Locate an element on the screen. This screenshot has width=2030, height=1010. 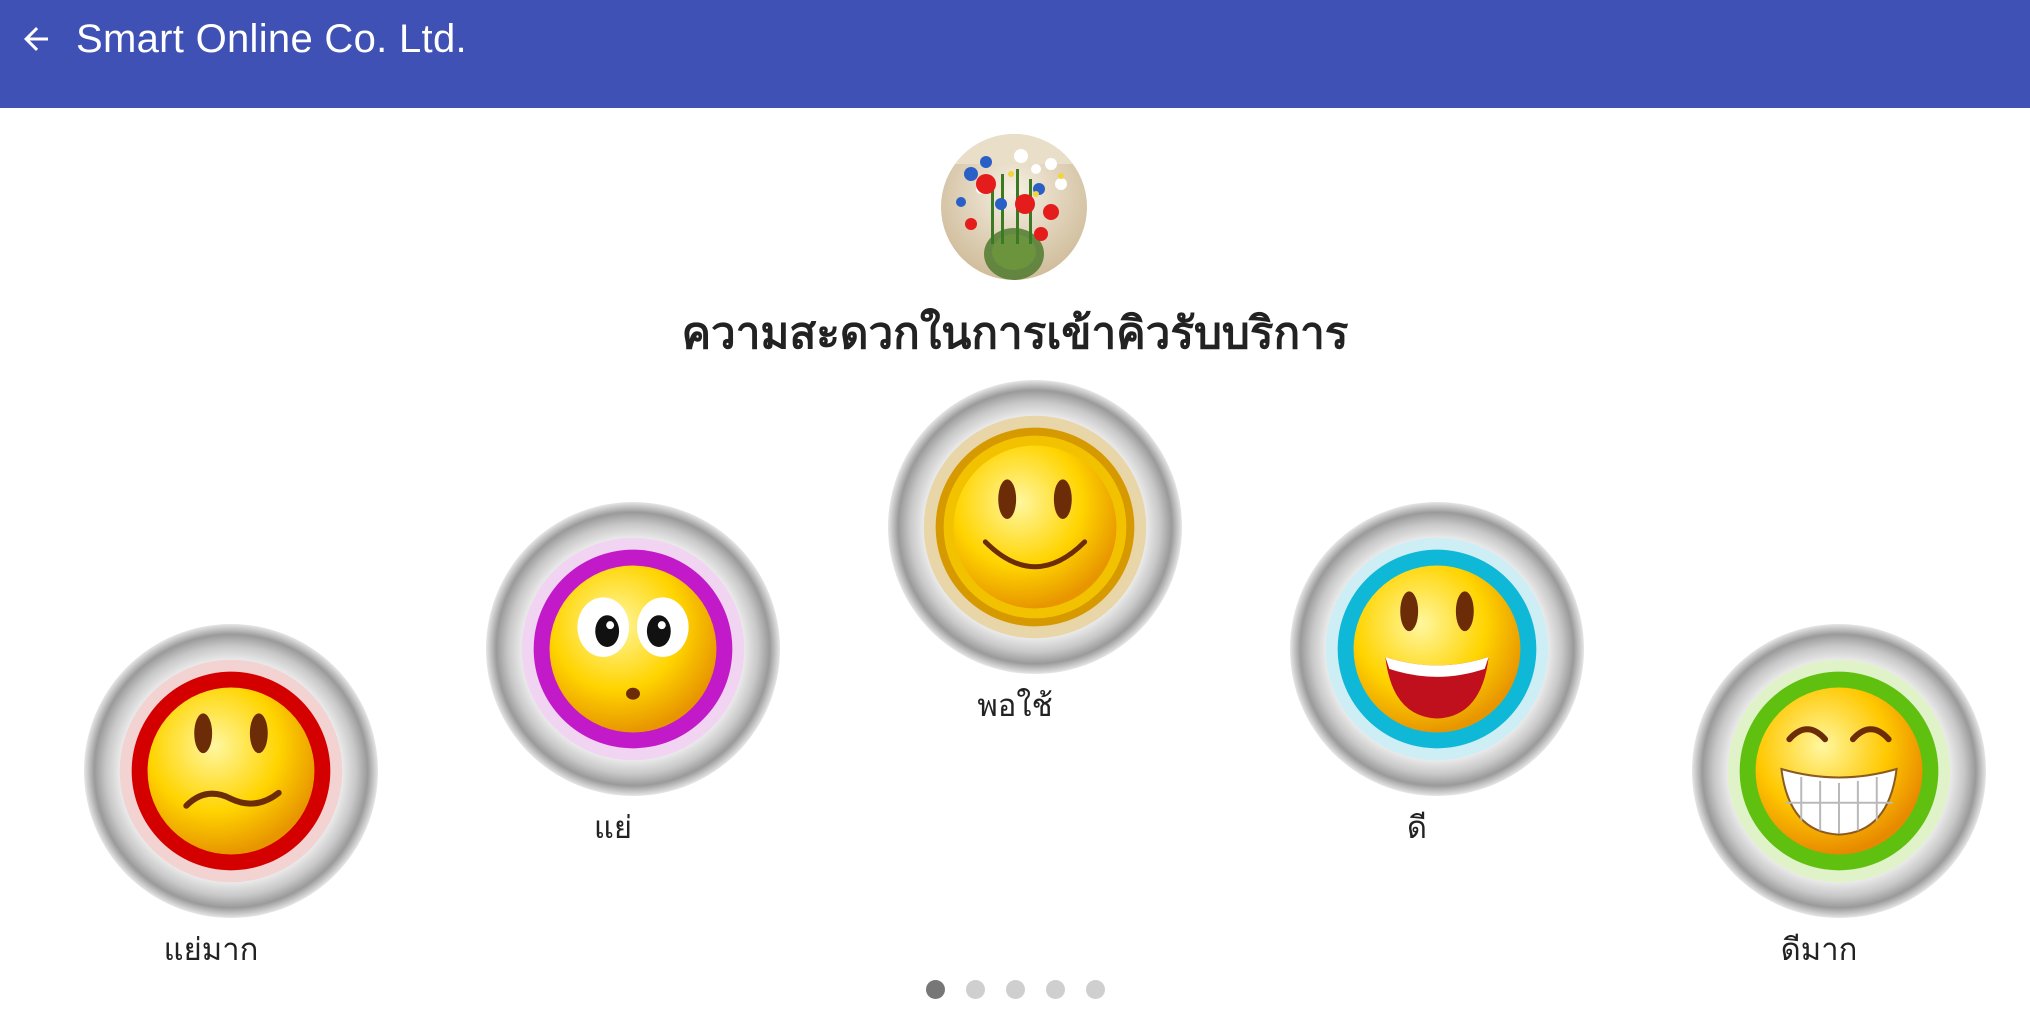
app-title: Smart Online Co. Ltd. is located at coordinates (271, 39).